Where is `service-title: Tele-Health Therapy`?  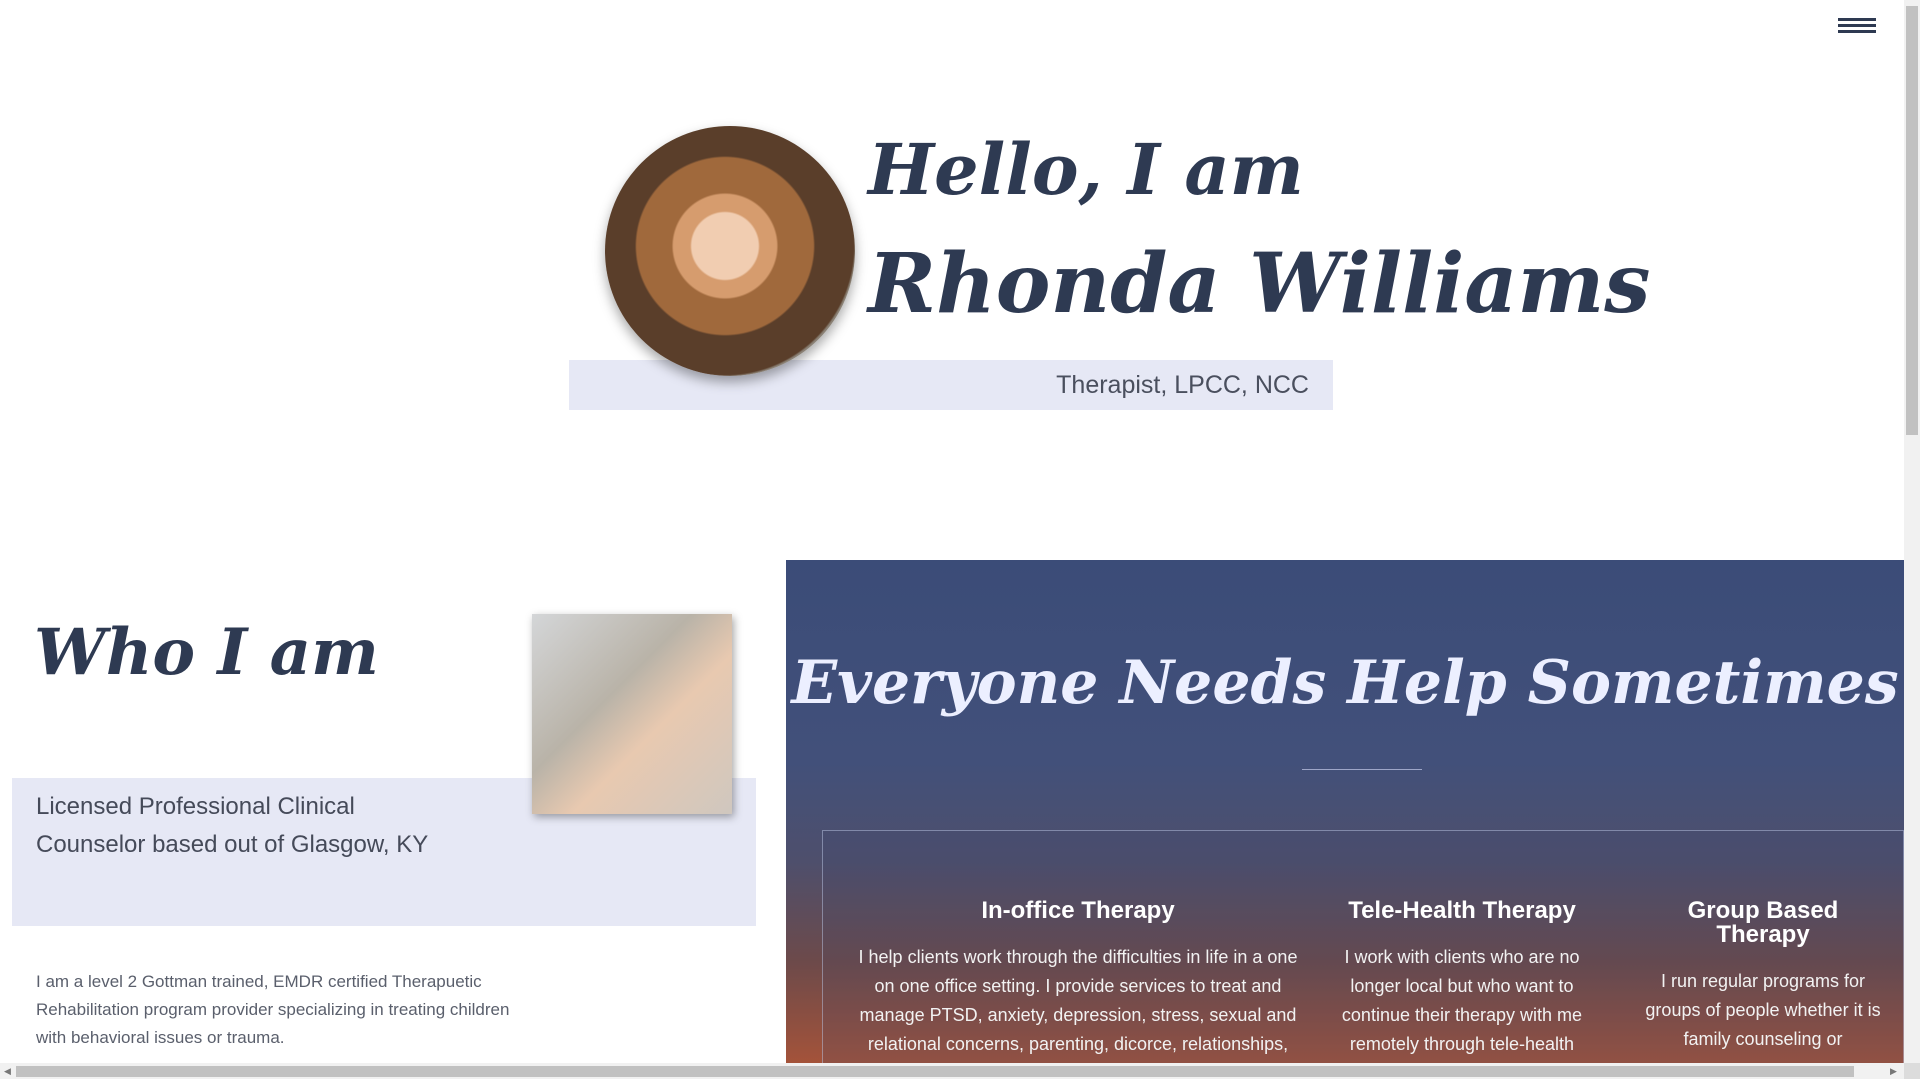
service-title: Tele-Health Therapy is located at coordinates (1462, 910).